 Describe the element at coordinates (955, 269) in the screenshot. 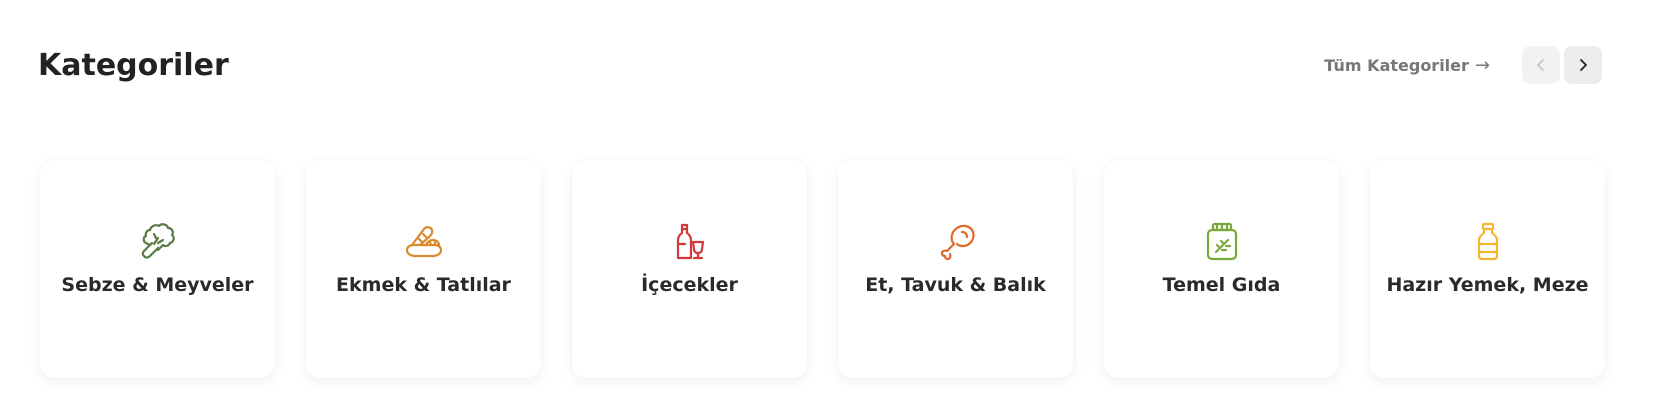

I see `category-card-et-tavuk-balik: Et, Tavuk & Balık` at that location.